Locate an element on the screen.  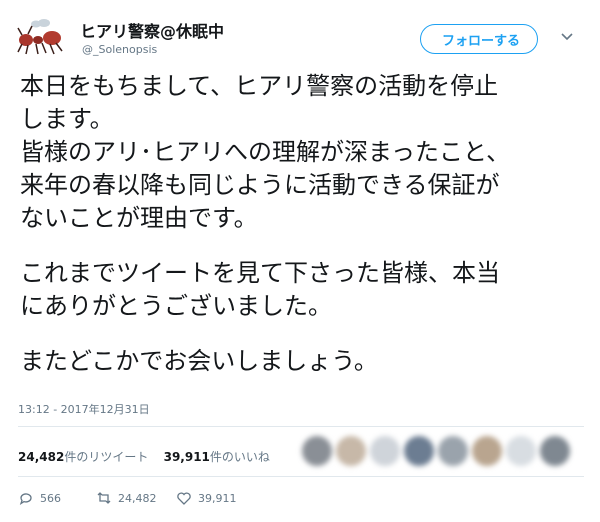
heart-icon is located at coordinates (184, 498).